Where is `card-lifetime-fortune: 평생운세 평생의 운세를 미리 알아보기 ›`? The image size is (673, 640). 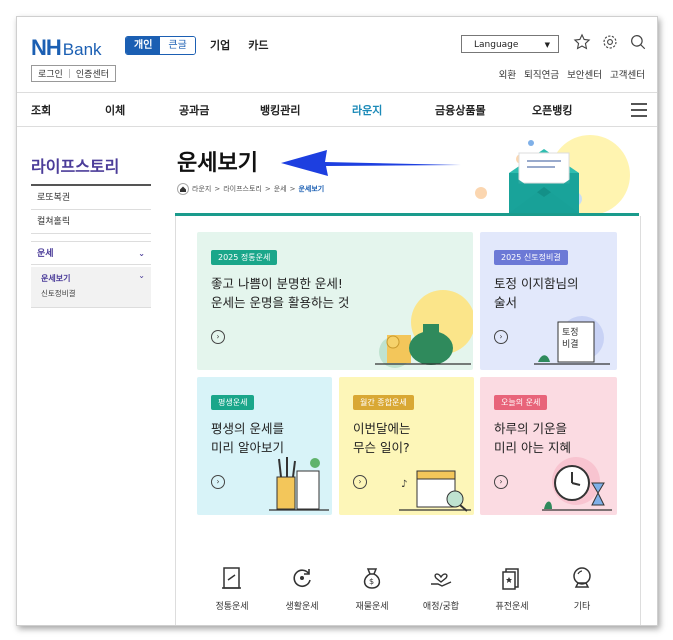
card-lifetime-fortune: 평생운세 평생의 운세를 미리 알아보기 › is located at coordinates (264, 446).